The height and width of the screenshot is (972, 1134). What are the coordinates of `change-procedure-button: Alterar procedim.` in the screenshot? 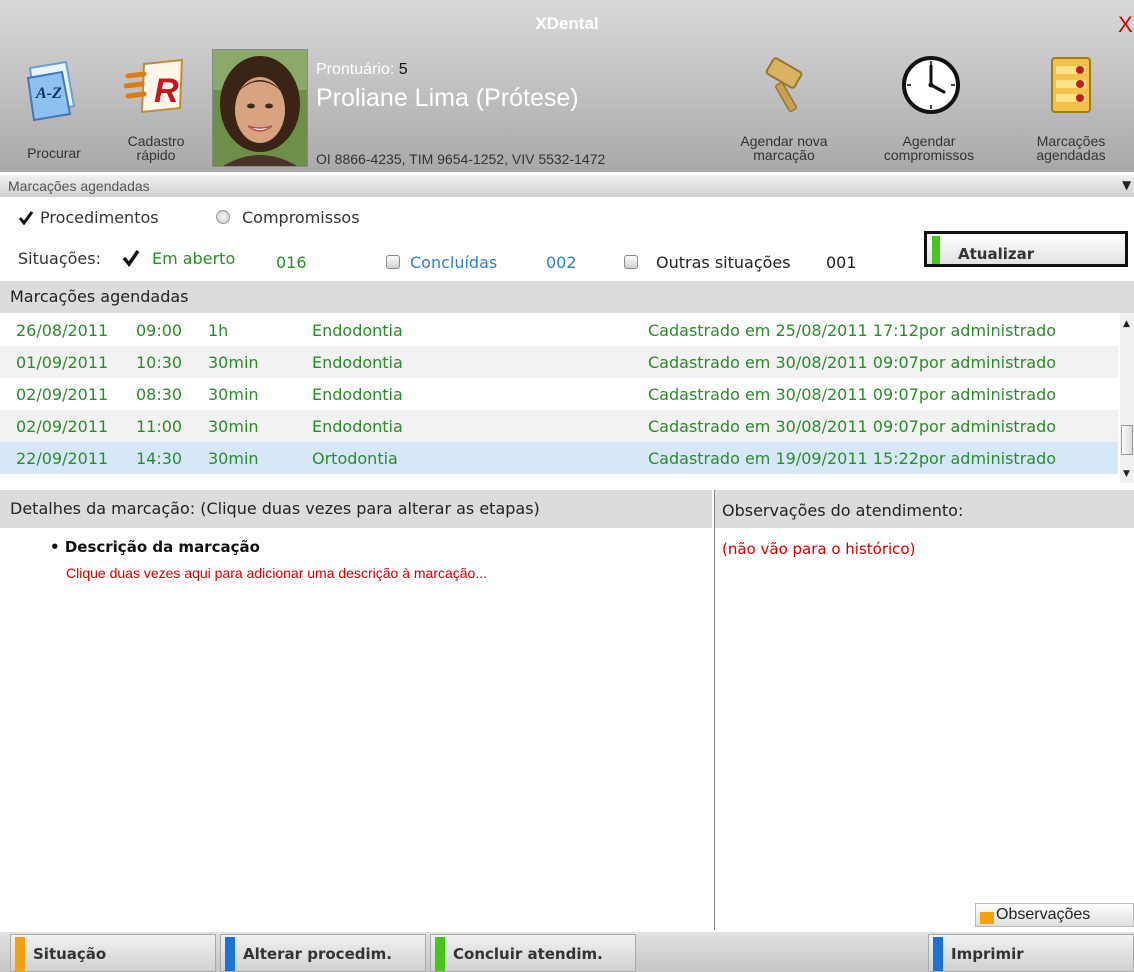 It's located at (323, 953).